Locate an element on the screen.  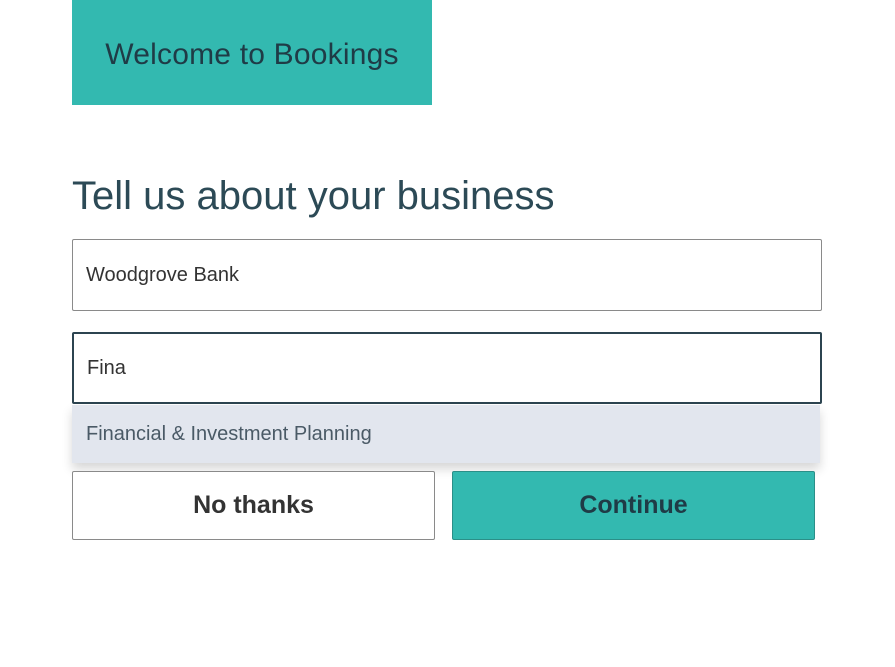
no-thanks-button: No thanks is located at coordinates (253, 505).